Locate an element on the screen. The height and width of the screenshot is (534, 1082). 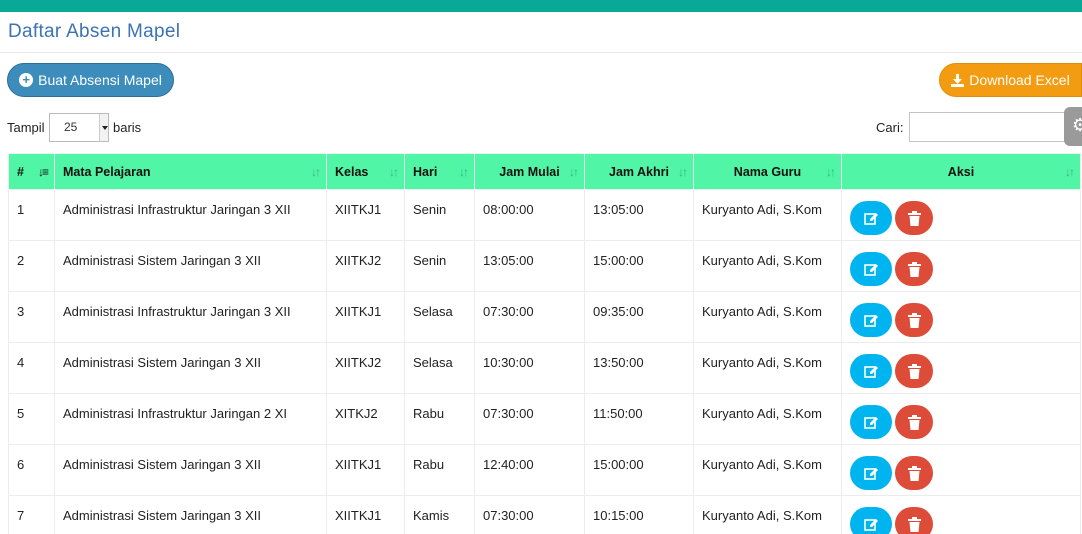
day-cell: Kamis is located at coordinates (439, 514).